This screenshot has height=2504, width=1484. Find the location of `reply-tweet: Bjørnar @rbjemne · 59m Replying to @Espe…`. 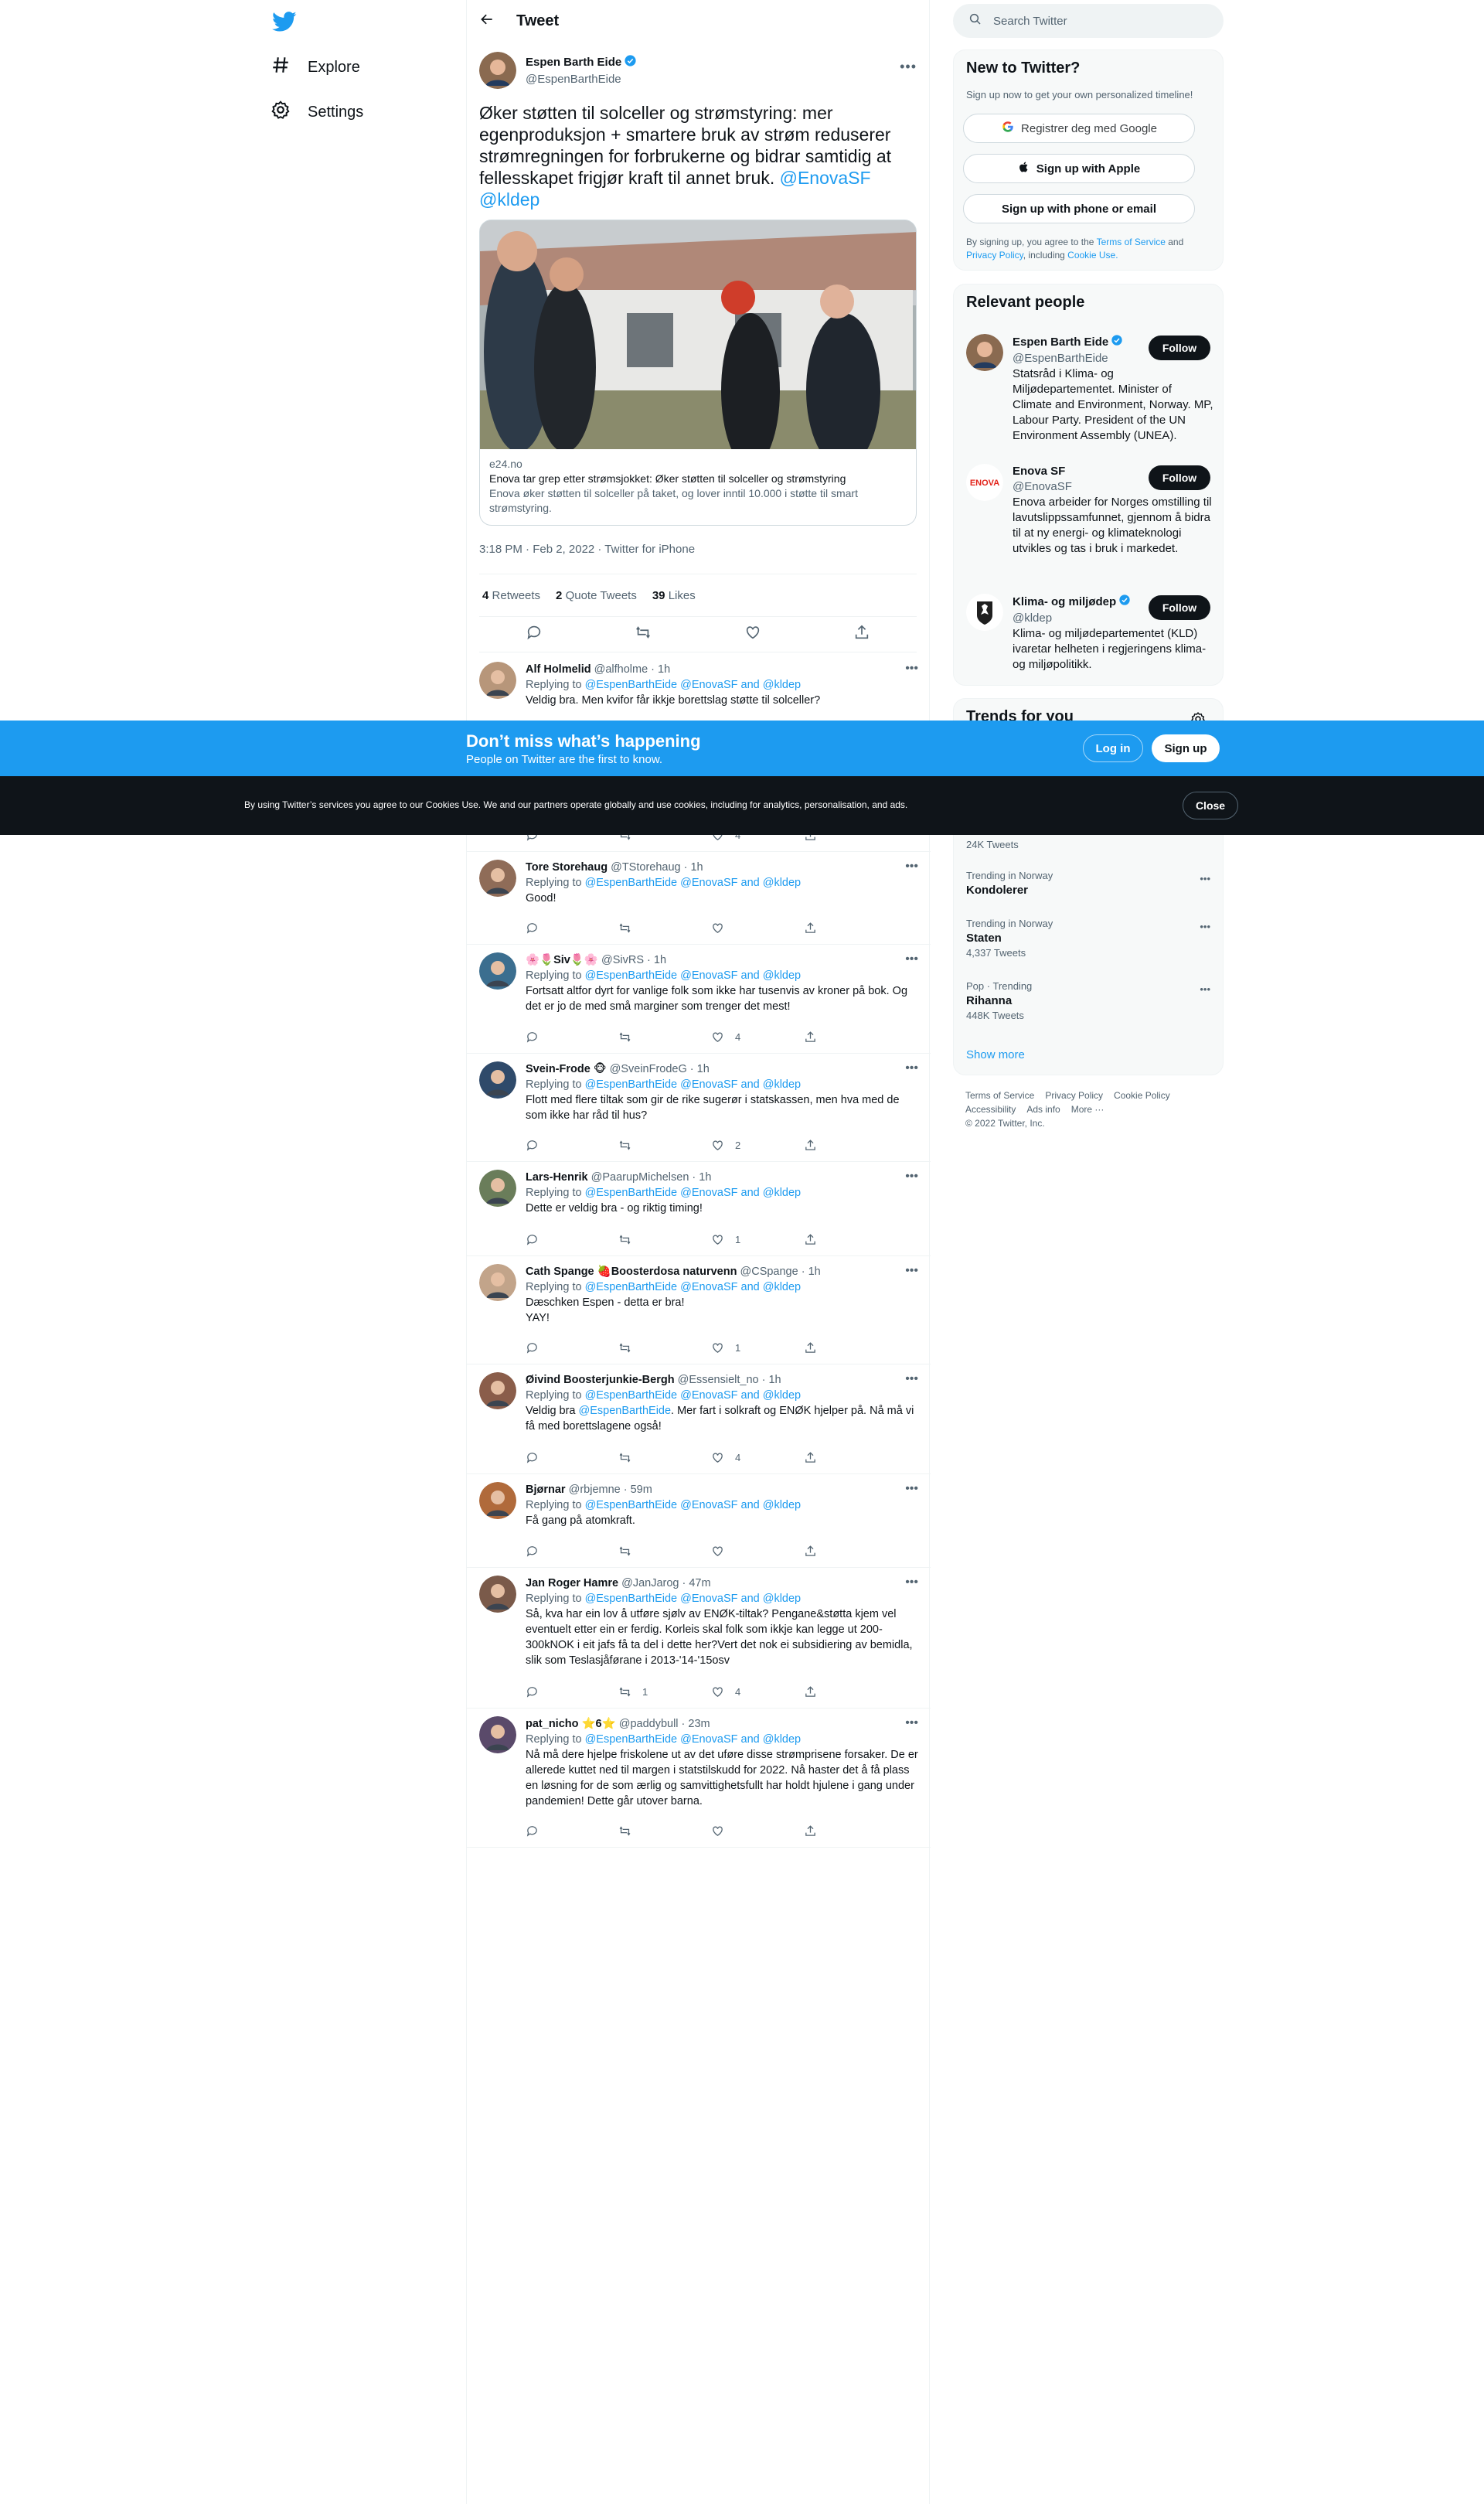

reply-tweet: Bjørnar @rbjemne · 59m Replying to @Espe… is located at coordinates (699, 1521).